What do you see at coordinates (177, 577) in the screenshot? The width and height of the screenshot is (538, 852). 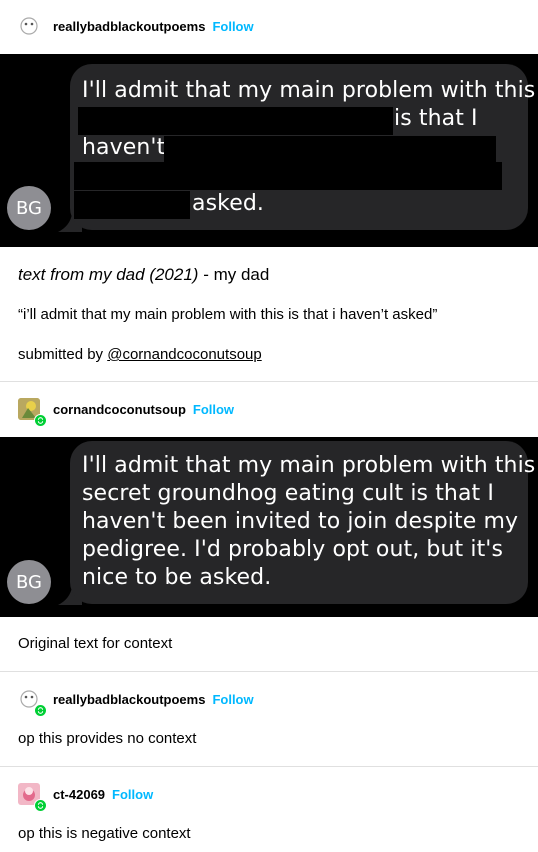 I see `message-line: nice to be asked.` at bounding box center [177, 577].